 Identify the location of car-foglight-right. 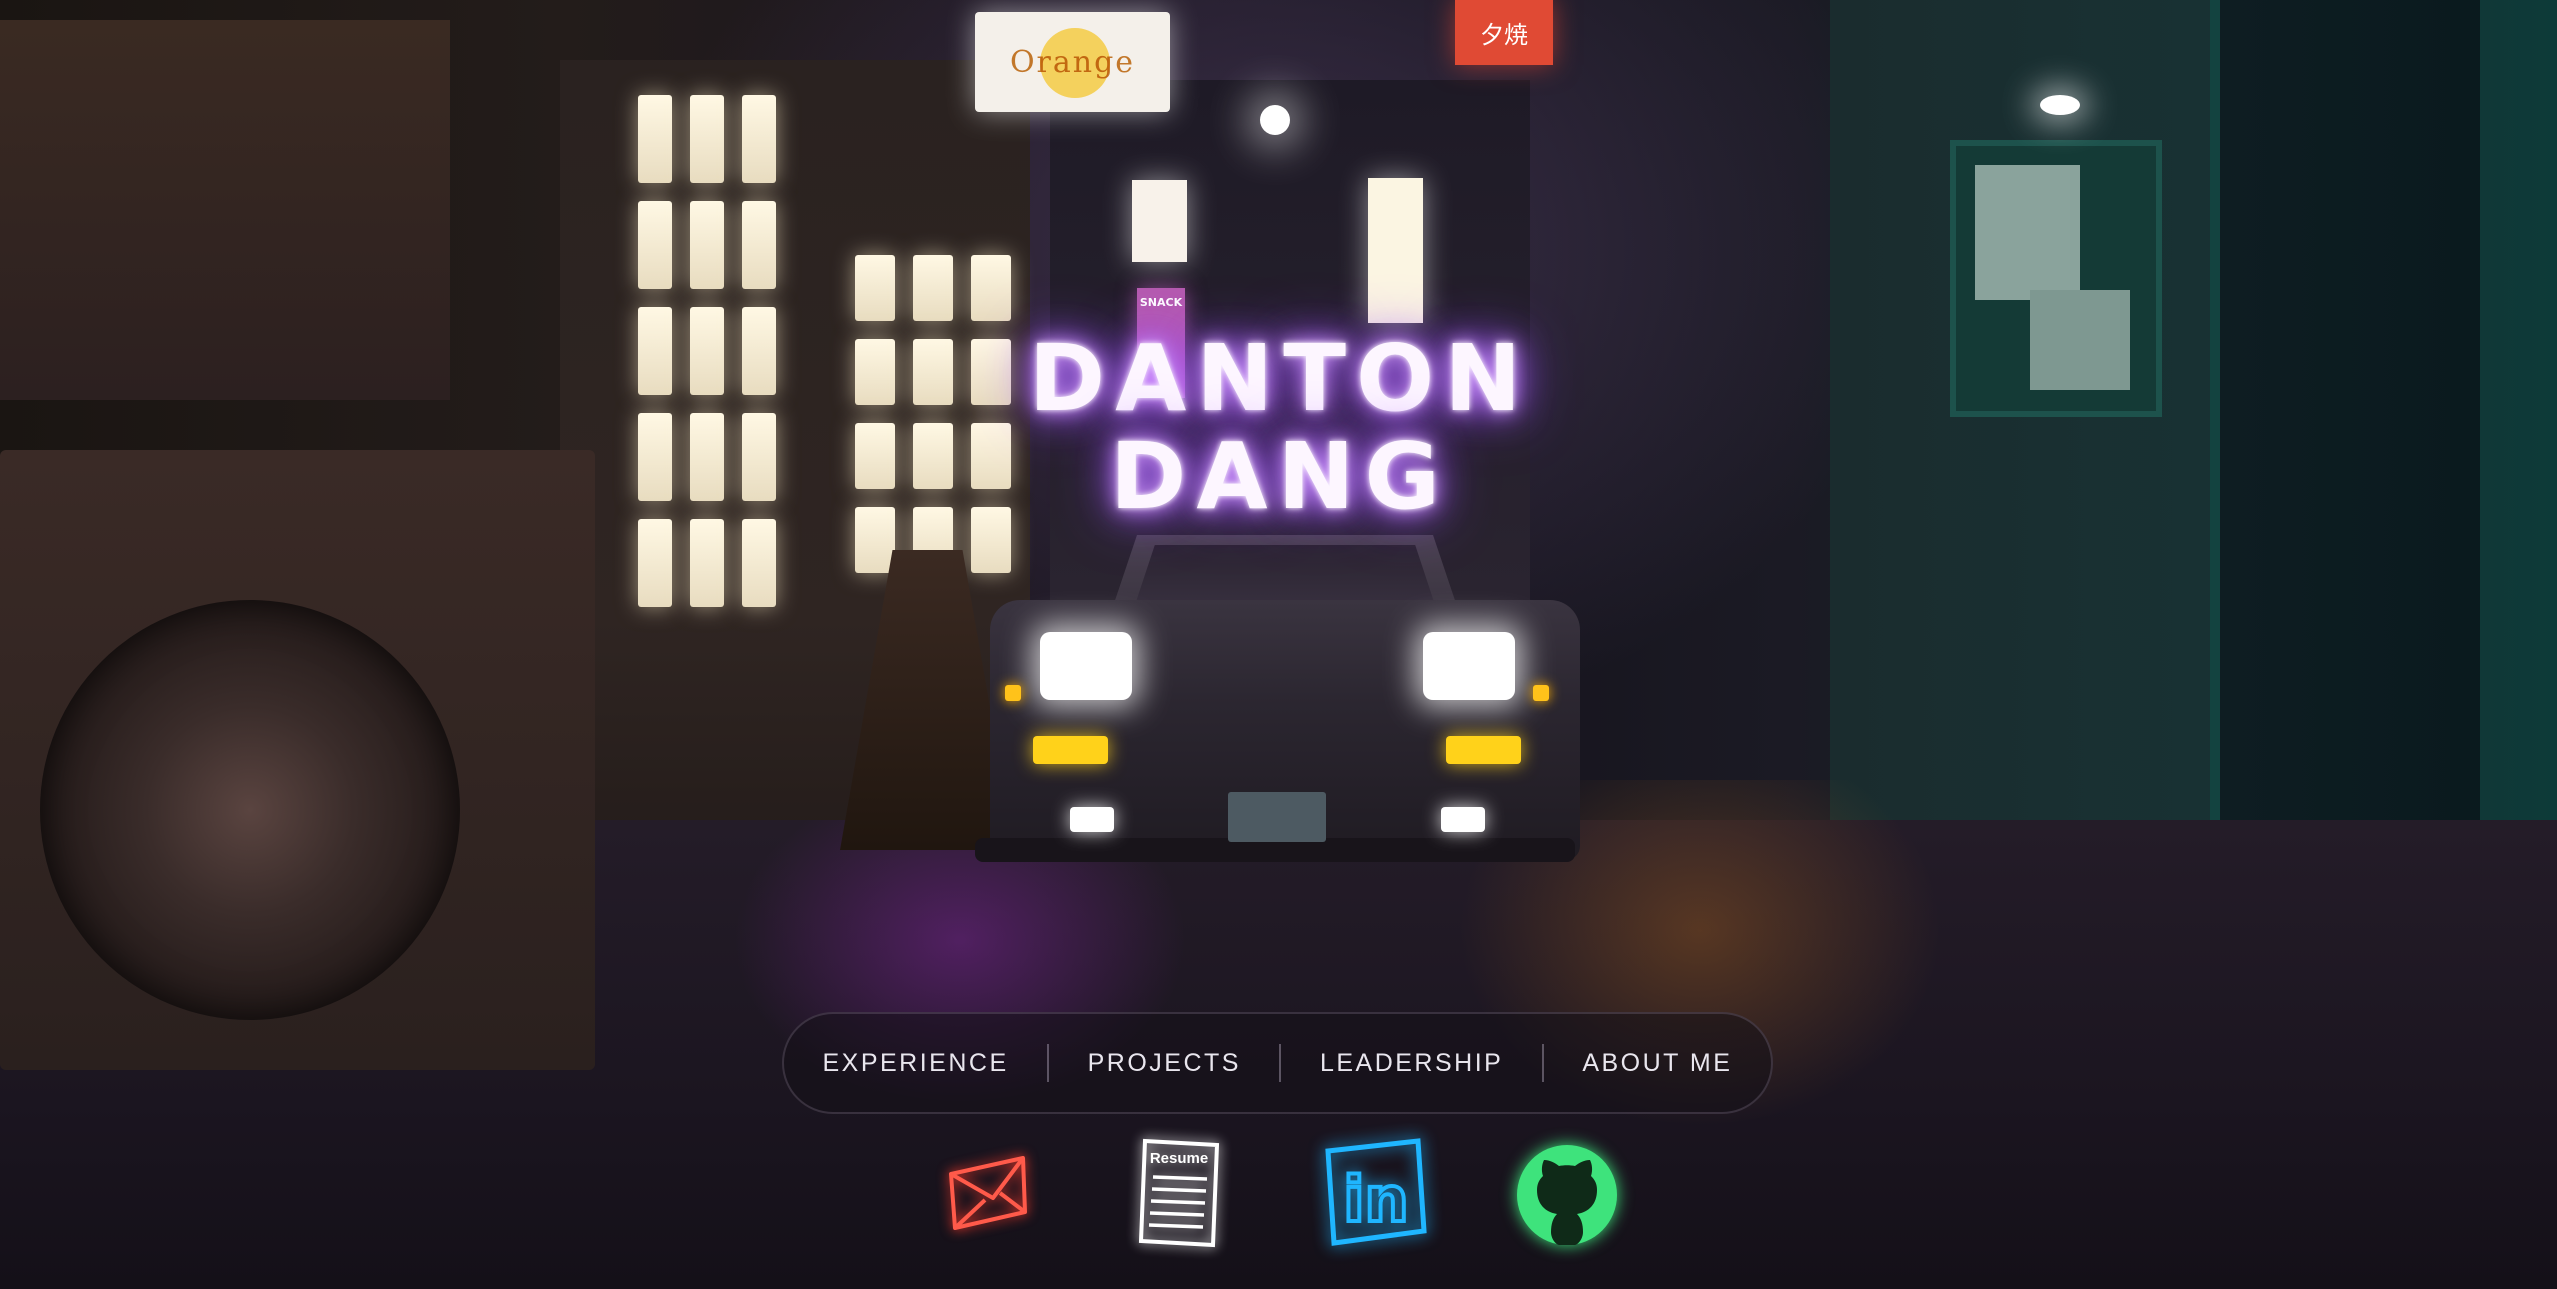
(1483, 750).